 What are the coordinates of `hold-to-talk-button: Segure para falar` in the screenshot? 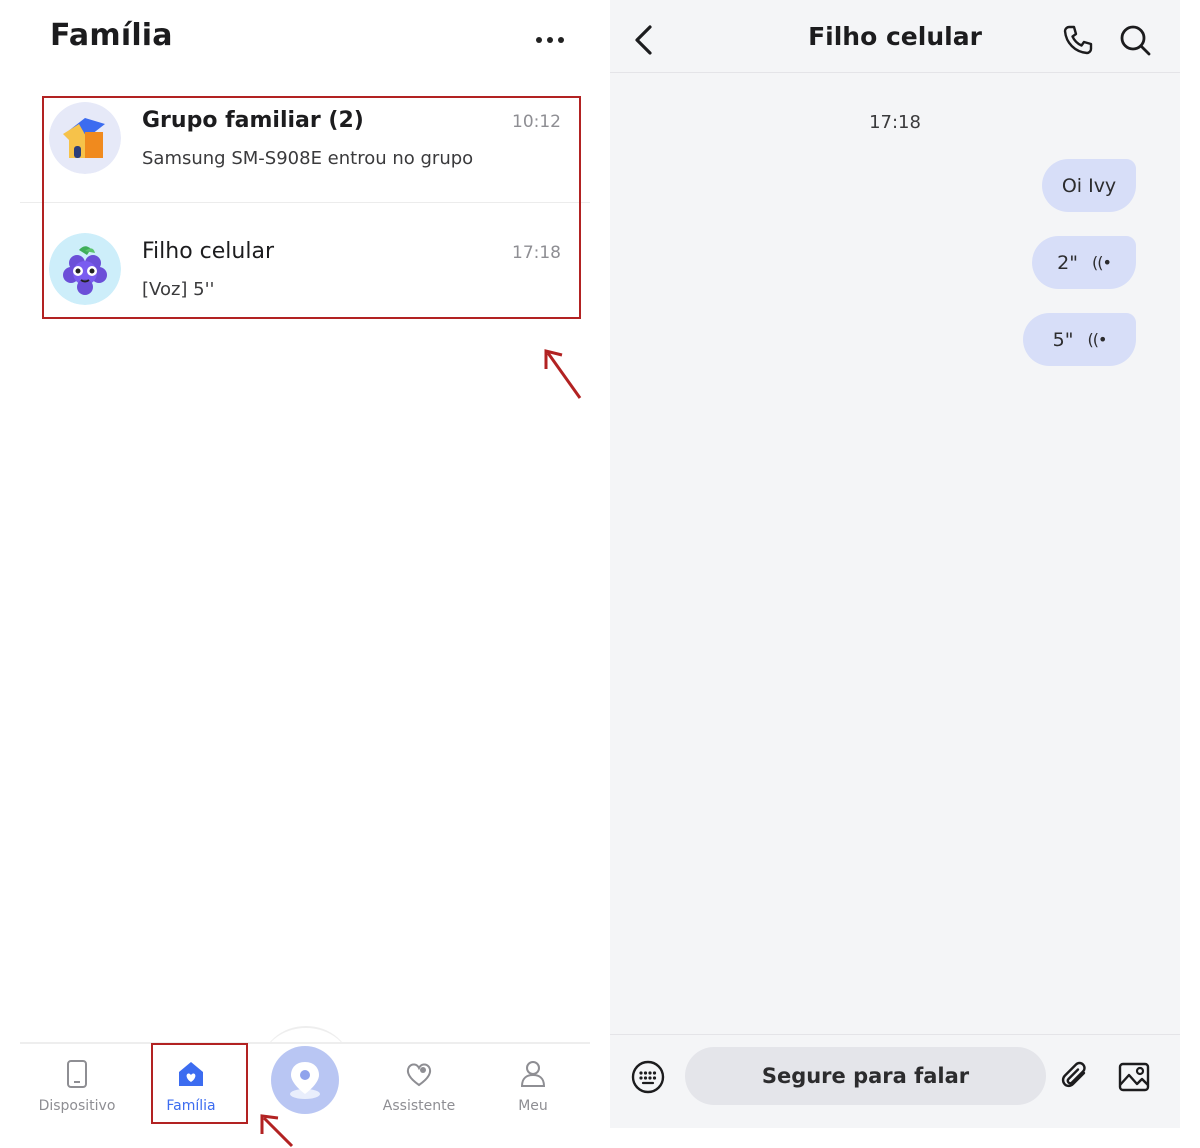 It's located at (865, 1076).